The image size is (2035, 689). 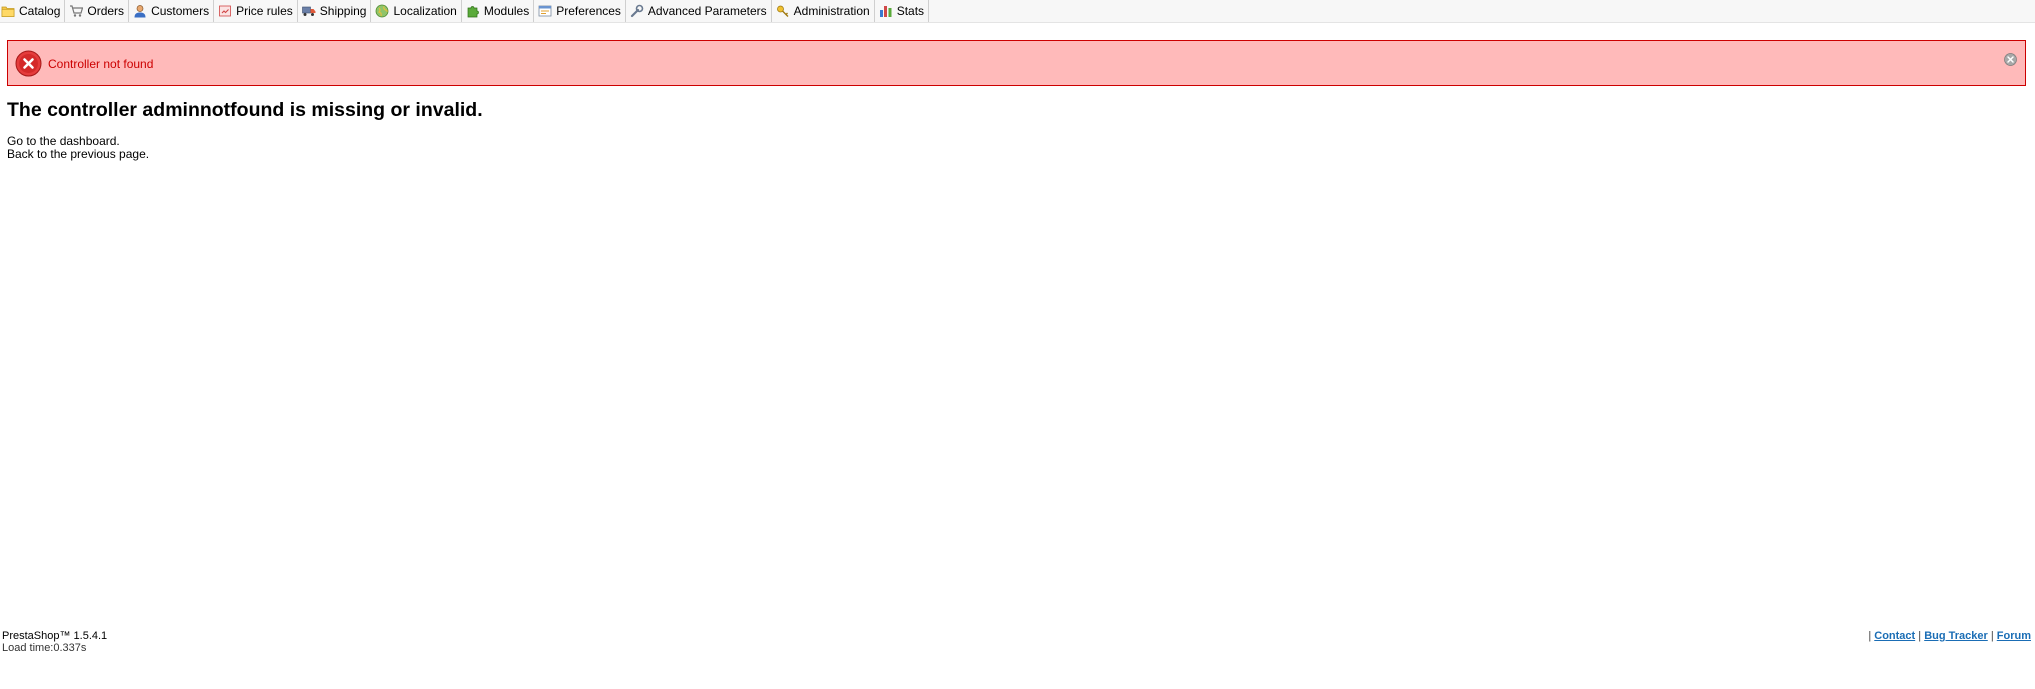 I want to click on menu-item-stats: Stats, so click(x=902, y=11).